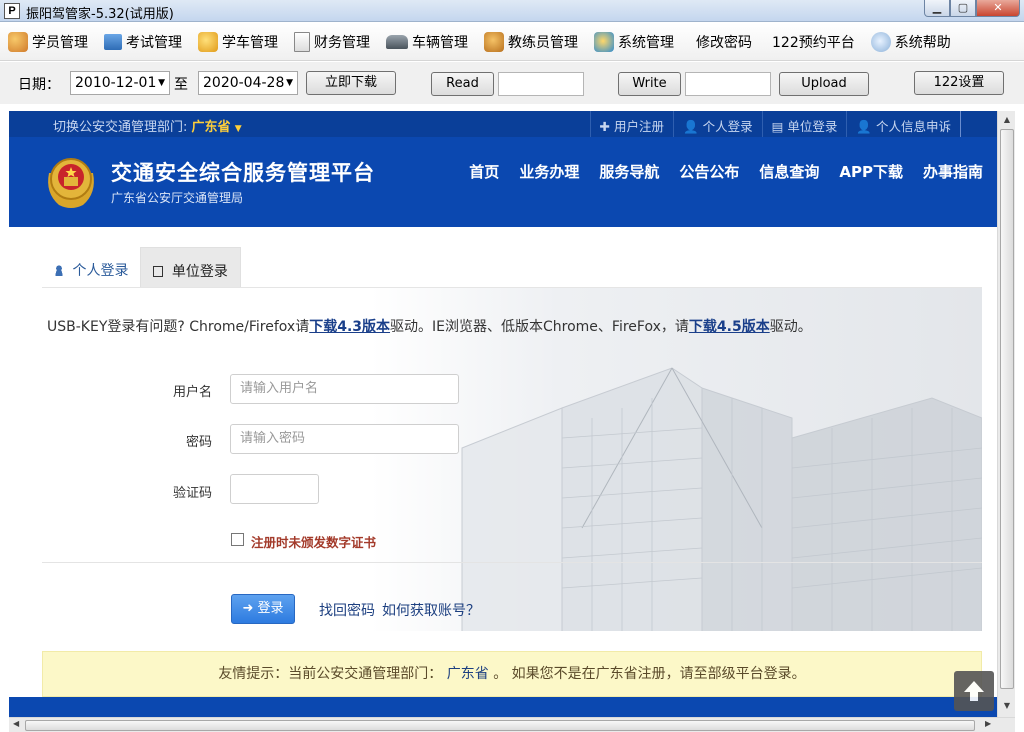  Describe the element at coordinates (199, 272) in the screenshot. I see `tab-label: 单位登录` at that location.